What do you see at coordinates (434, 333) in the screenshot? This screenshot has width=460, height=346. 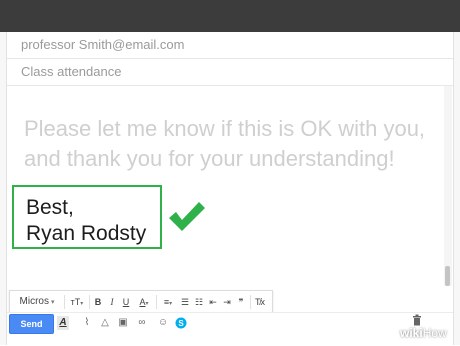 I see `watermark-brand-light: How` at bounding box center [434, 333].